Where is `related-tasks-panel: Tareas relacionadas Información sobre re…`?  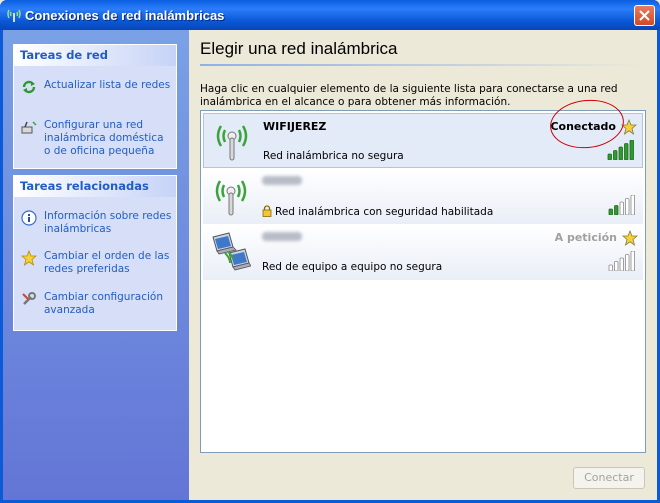
related-tasks-panel: Tareas relacionadas Información sobre re… is located at coordinates (95, 253).